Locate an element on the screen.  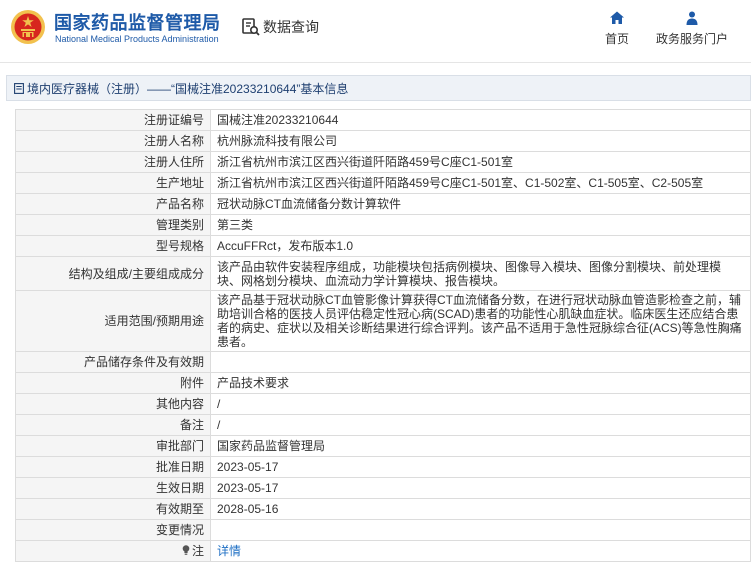
field-value: 浙江省杭州市滨江区西兴街道阡陌路459号C座C1-501室 is located at coordinates (480, 162).